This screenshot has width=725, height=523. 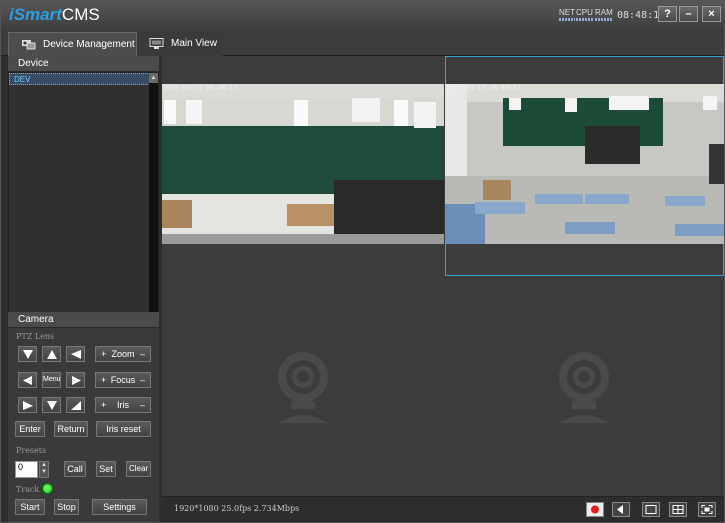 I want to click on osd-timestamp-2: 2025-03-13 08:48:17, so click(x=483, y=88).